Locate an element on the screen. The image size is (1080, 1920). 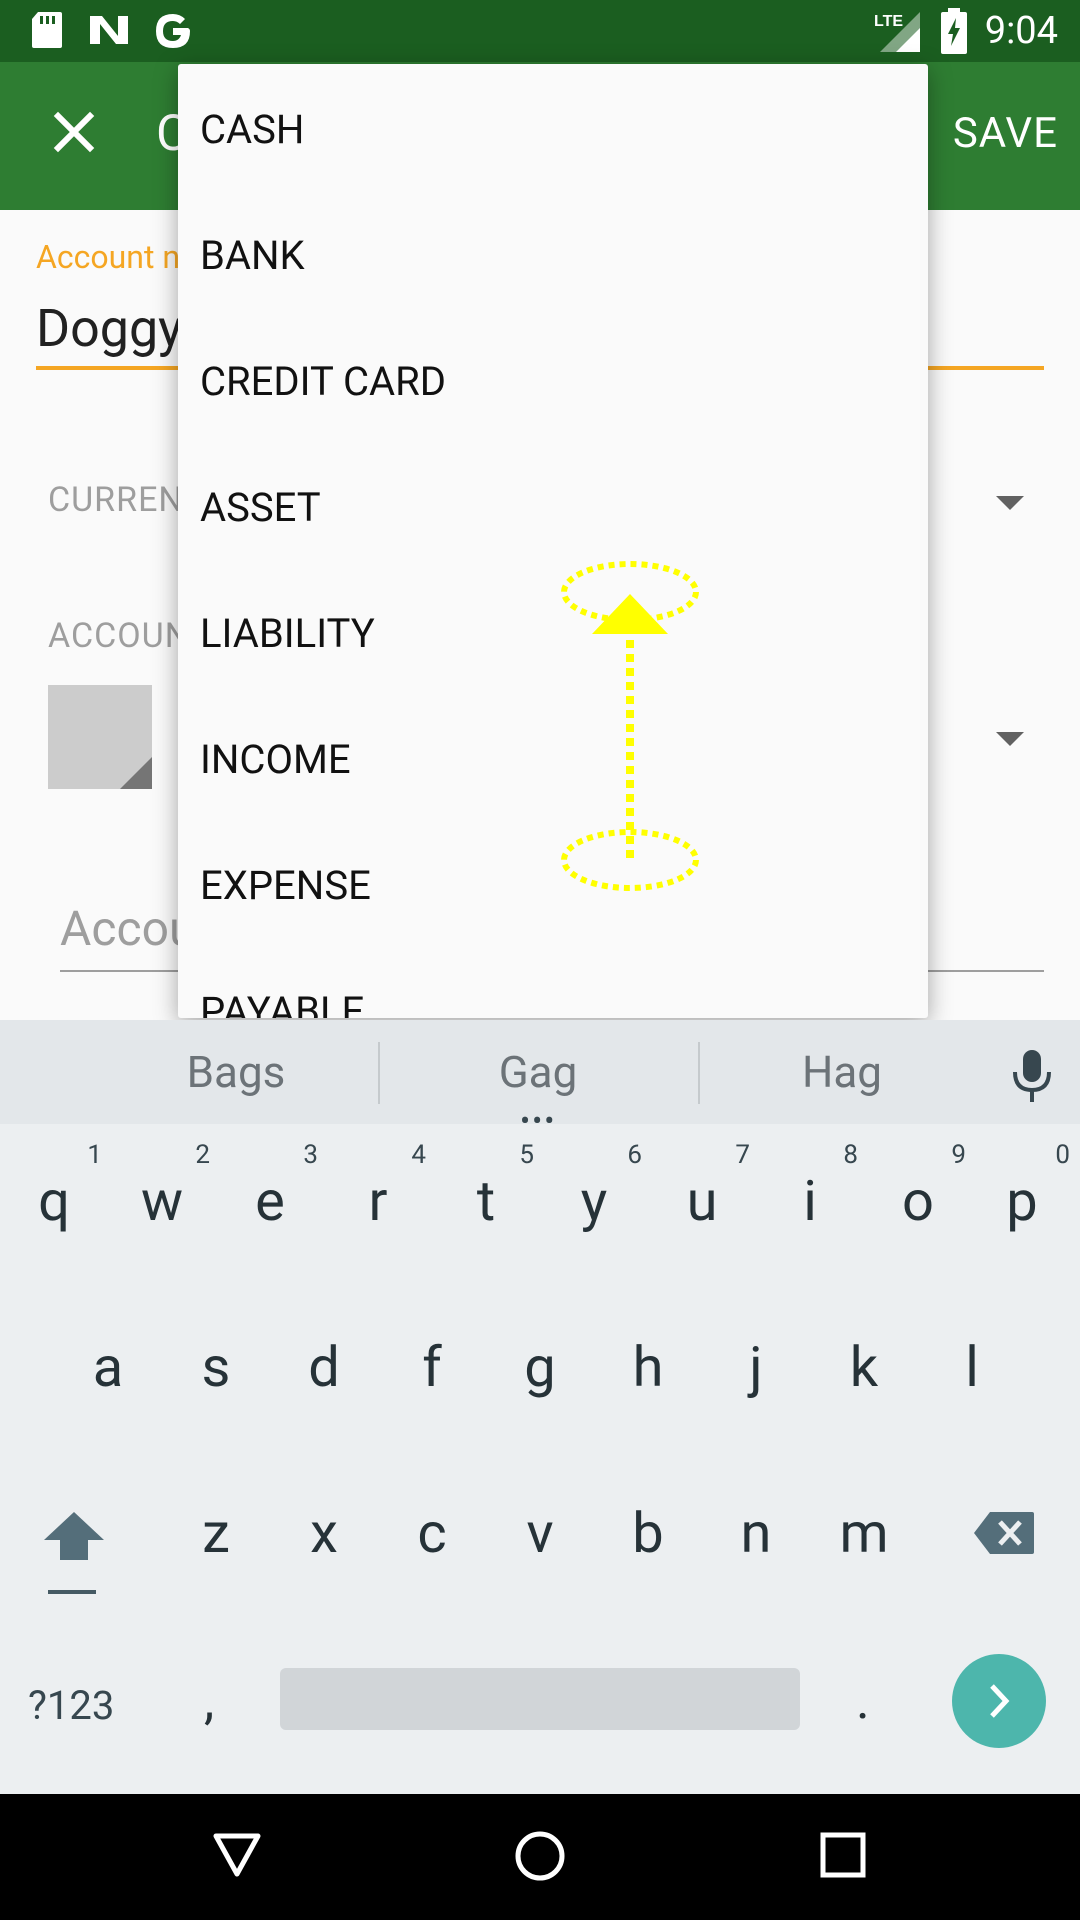
key-c: c is located at coordinates (432, 1533).